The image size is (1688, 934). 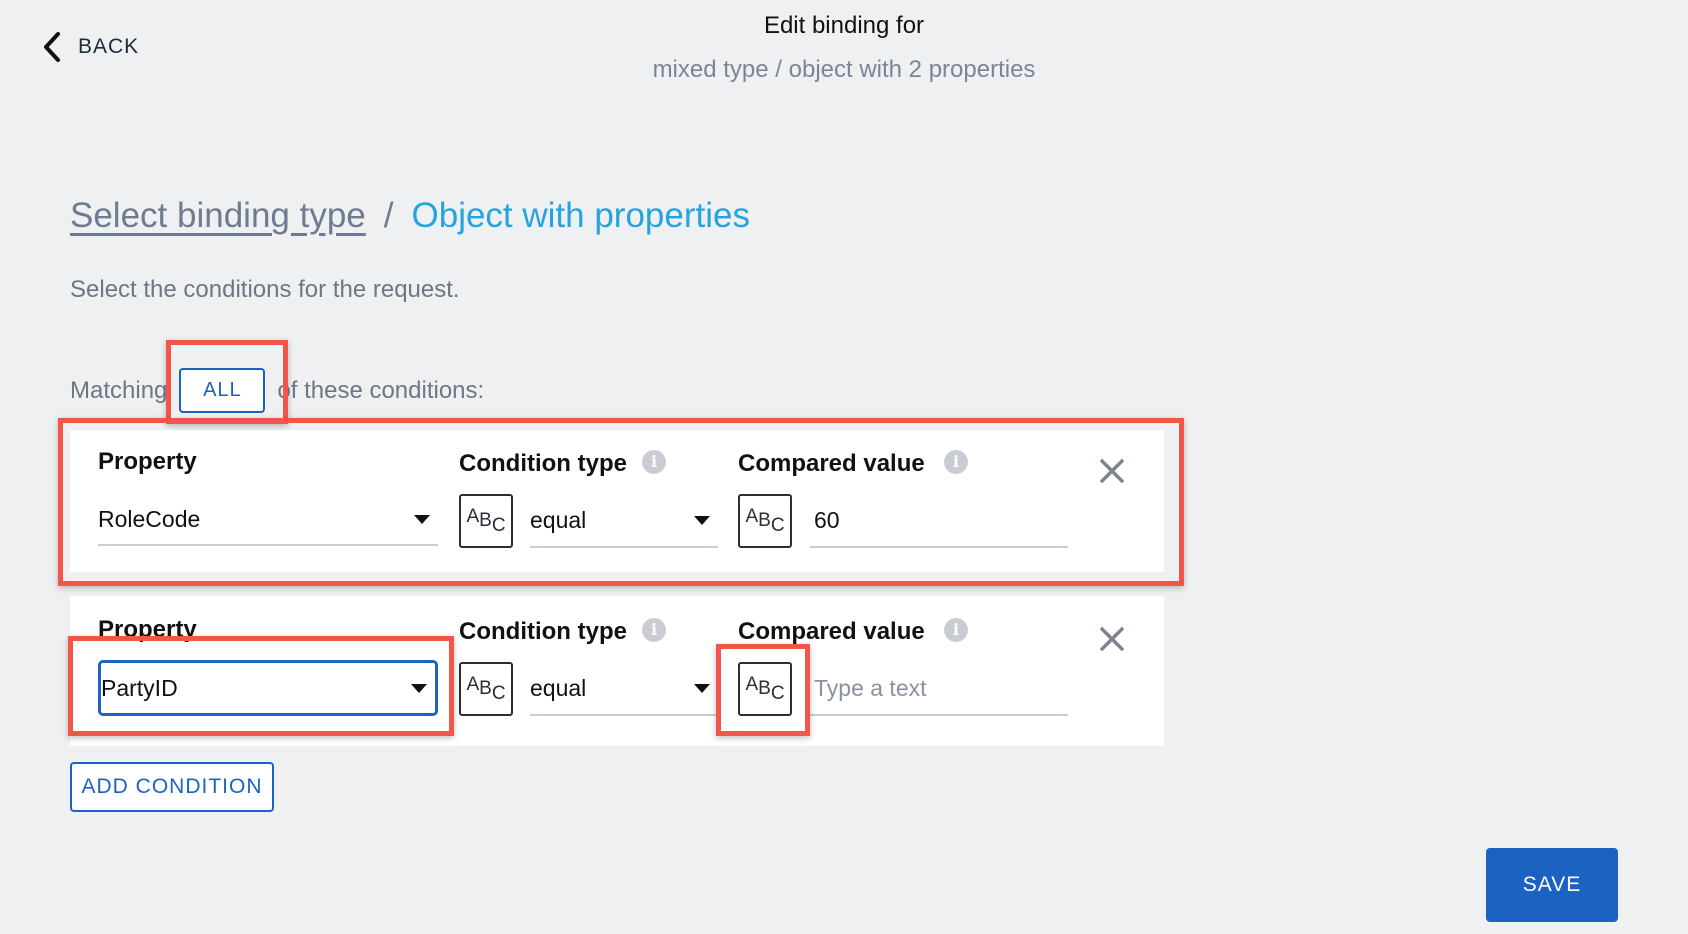 I want to click on add-condition-button: ADD CONDITION, so click(x=172, y=787).